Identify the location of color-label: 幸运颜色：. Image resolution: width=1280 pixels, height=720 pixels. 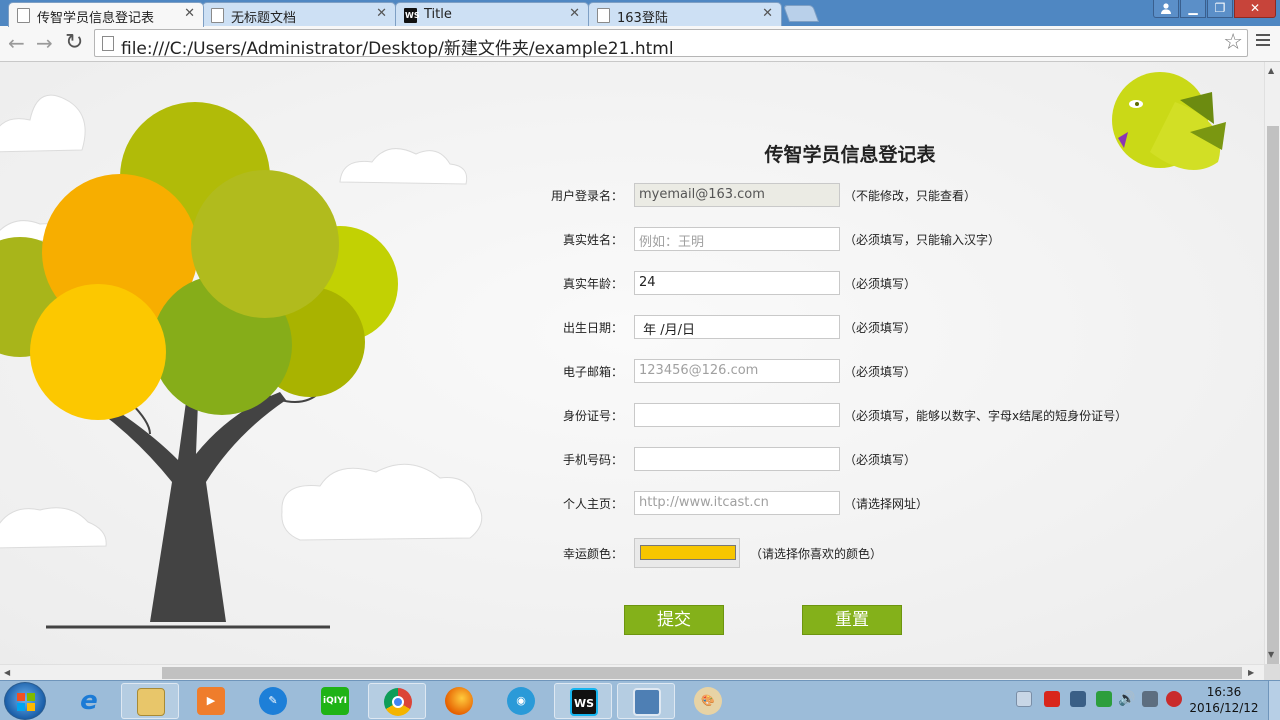
(592, 554).